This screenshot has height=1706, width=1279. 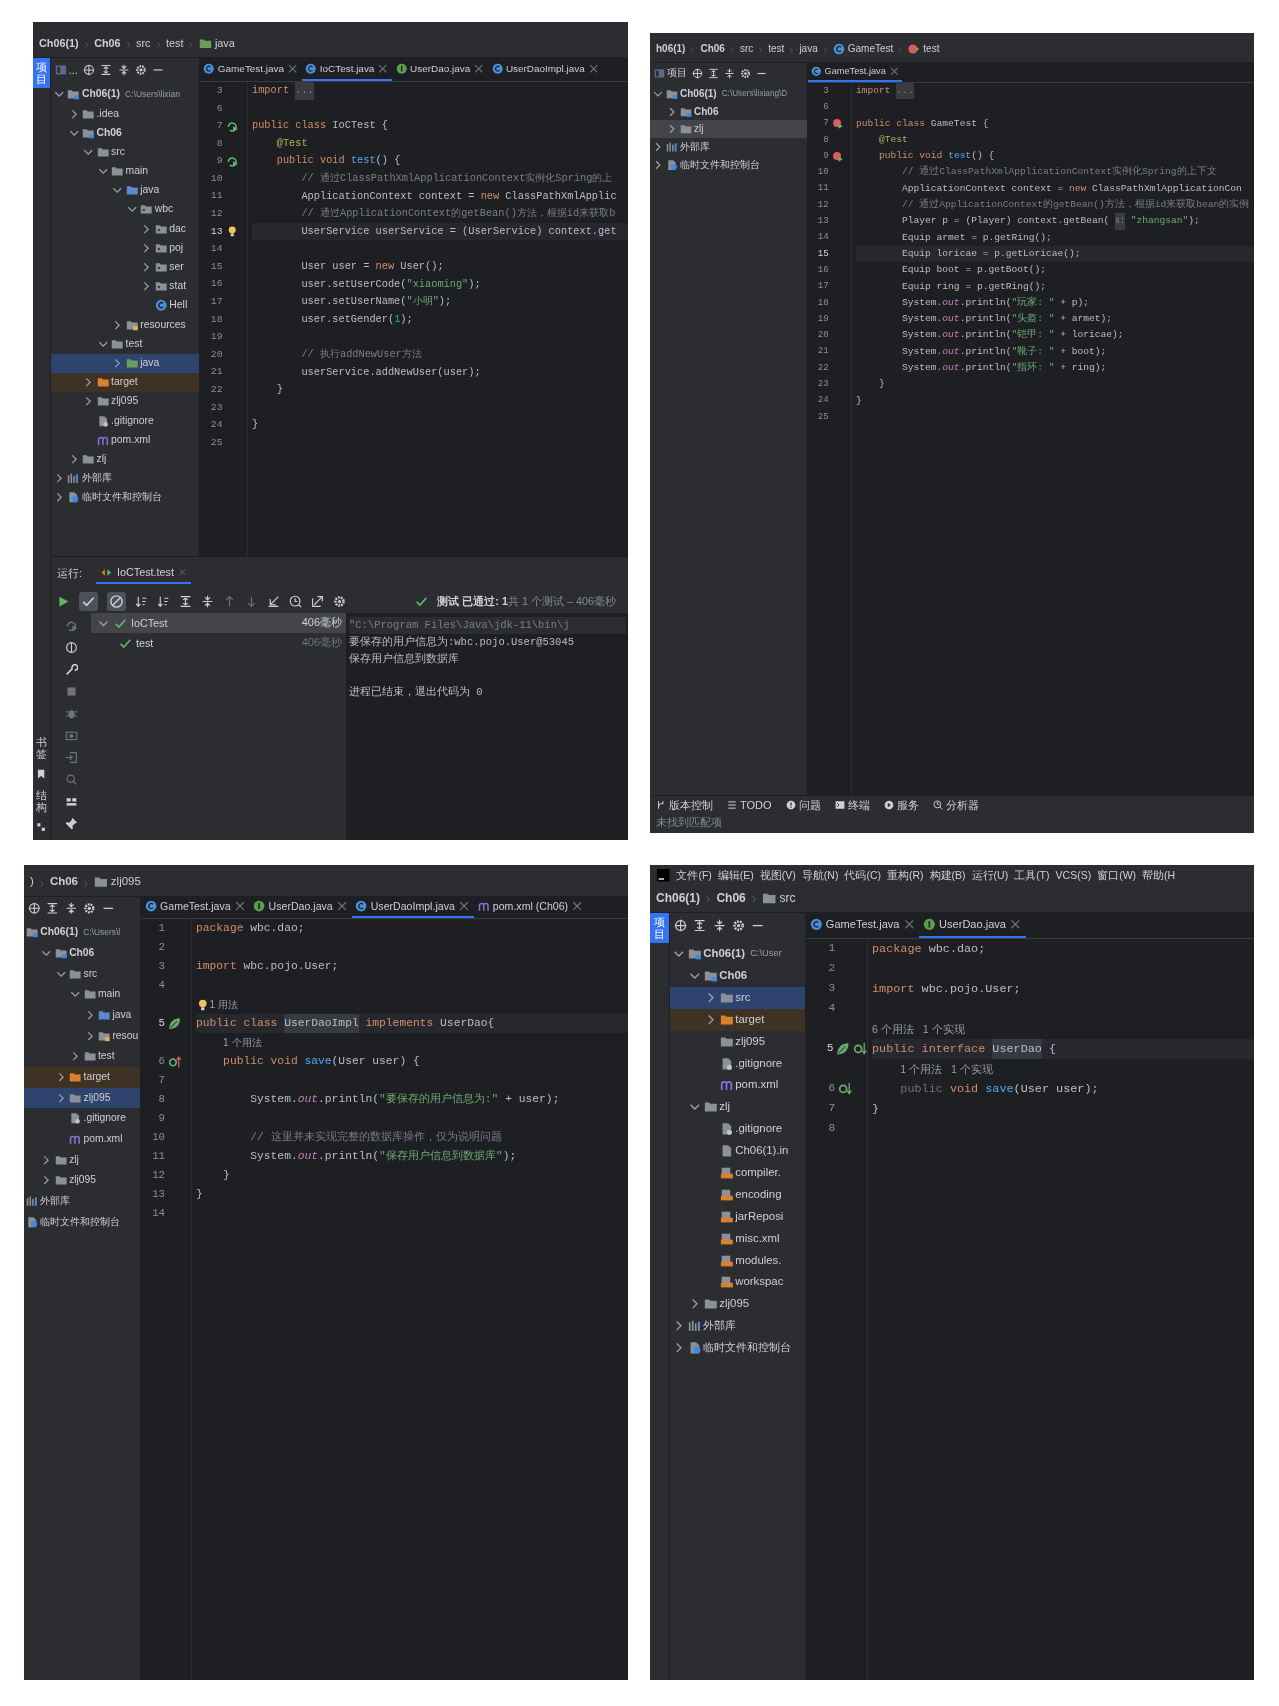 I want to click on tree-item: wbc, so click(x=125, y=210).